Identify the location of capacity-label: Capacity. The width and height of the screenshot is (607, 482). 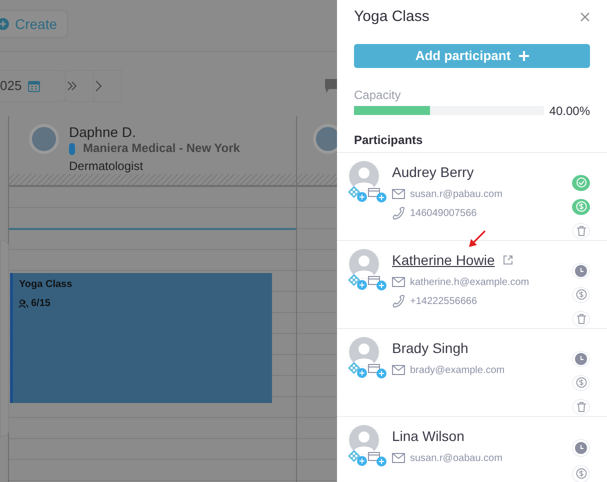
(378, 95).